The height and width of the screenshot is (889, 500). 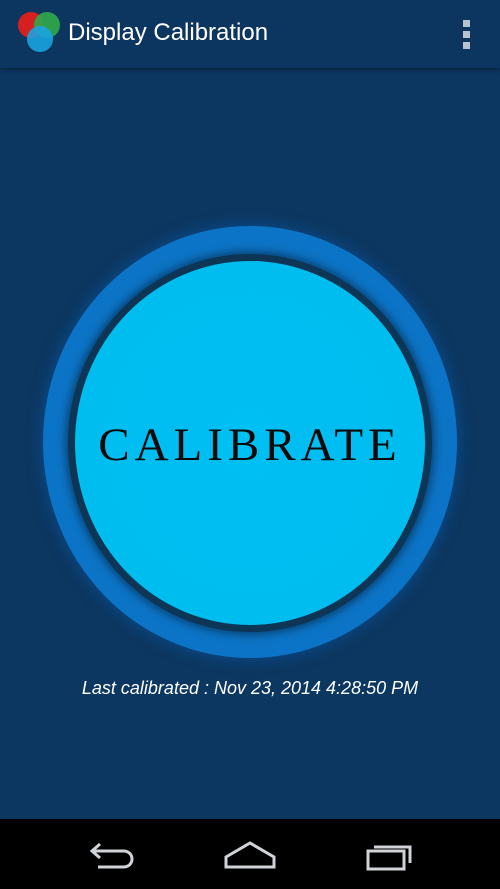 I want to click on calibrate-label: CALIBRATE, so click(x=250, y=445).